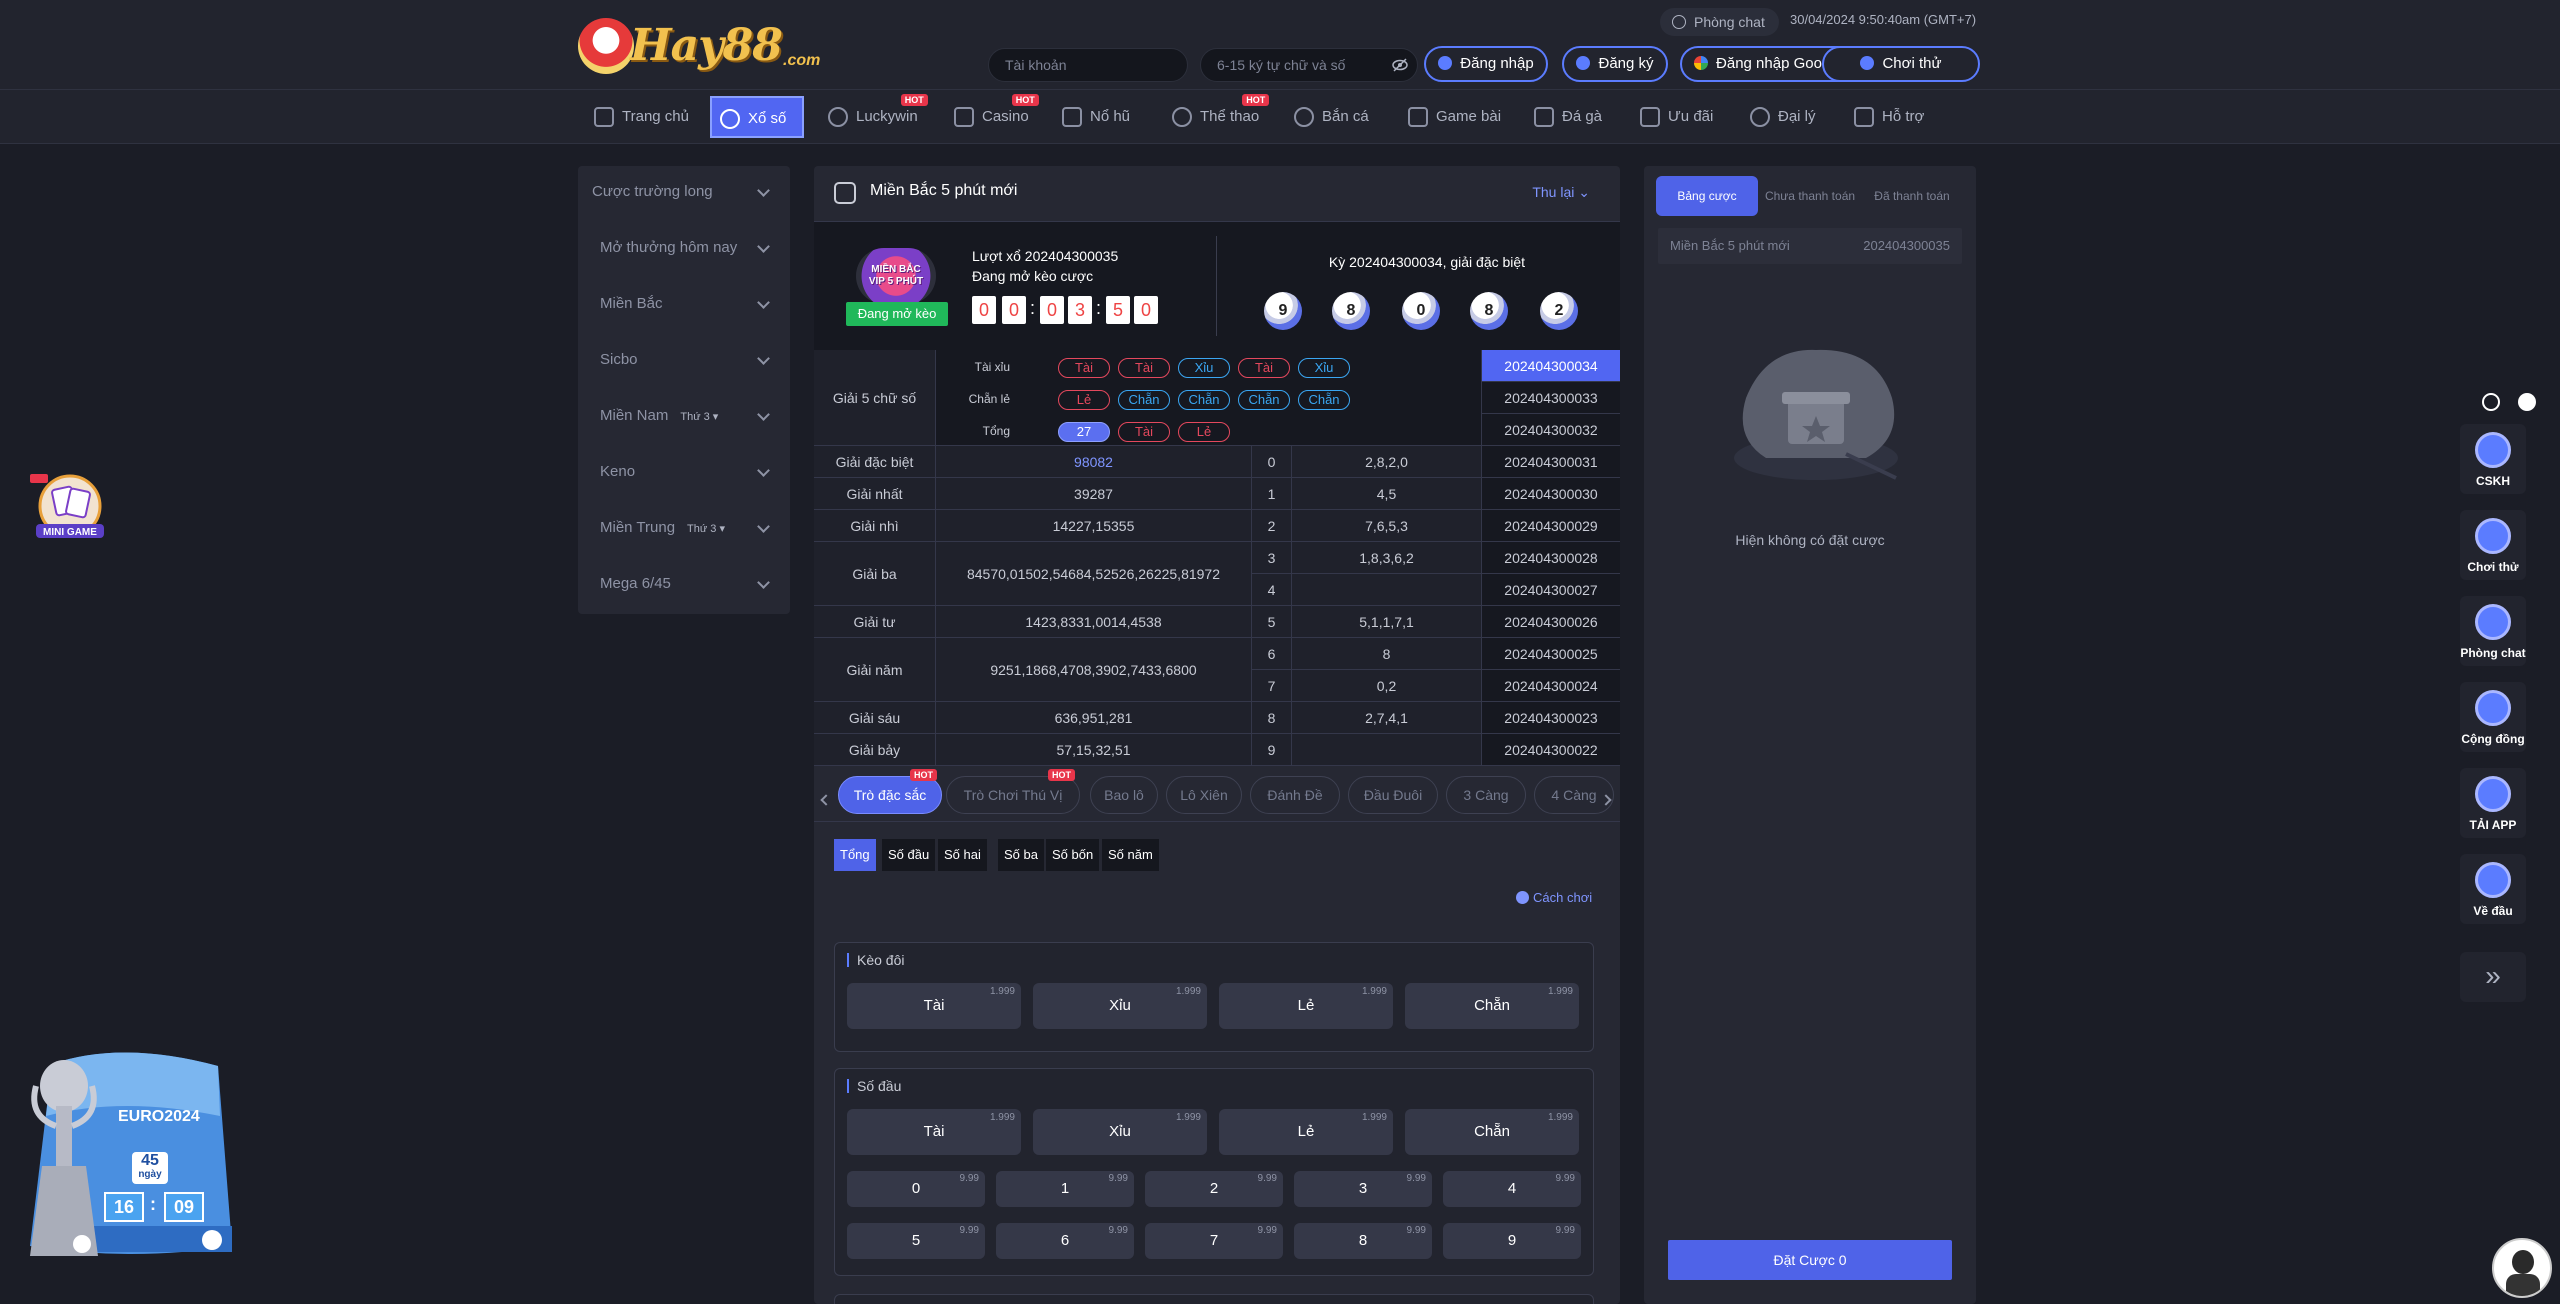 This screenshot has width=2560, height=1304. What do you see at coordinates (1309, 65) in the screenshot?
I see `password-input: 6-15 ký tự chữ và số` at bounding box center [1309, 65].